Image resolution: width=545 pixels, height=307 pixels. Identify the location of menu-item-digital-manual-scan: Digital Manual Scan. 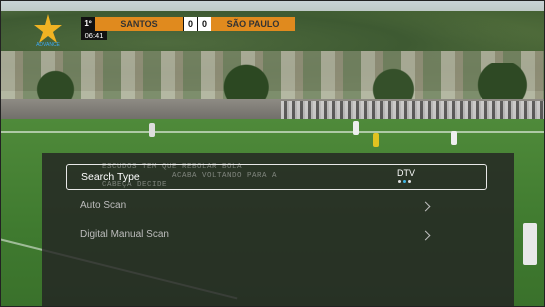
(277, 235).